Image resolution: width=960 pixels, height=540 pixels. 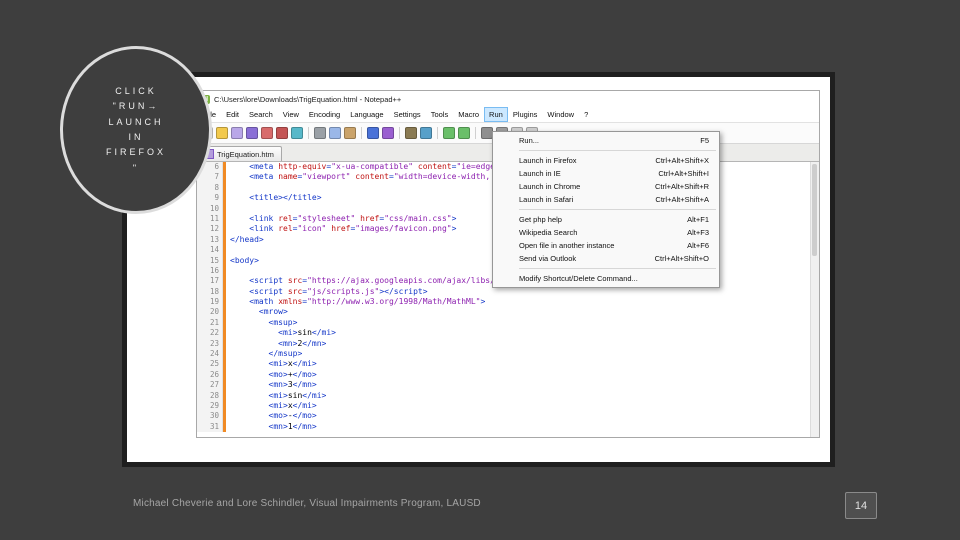 I want to click on menu-tools: Tools, so click(x=440, y=114).